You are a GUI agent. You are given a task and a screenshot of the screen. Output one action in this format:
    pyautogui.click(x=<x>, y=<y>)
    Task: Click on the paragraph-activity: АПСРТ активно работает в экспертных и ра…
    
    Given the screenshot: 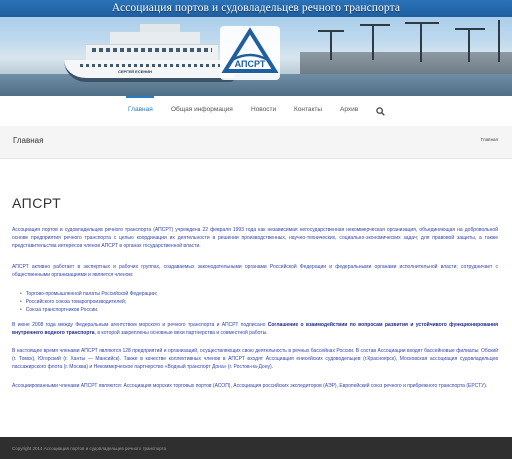 What is the action you would take?
    pyautogui.click(x=255, y=271)
    